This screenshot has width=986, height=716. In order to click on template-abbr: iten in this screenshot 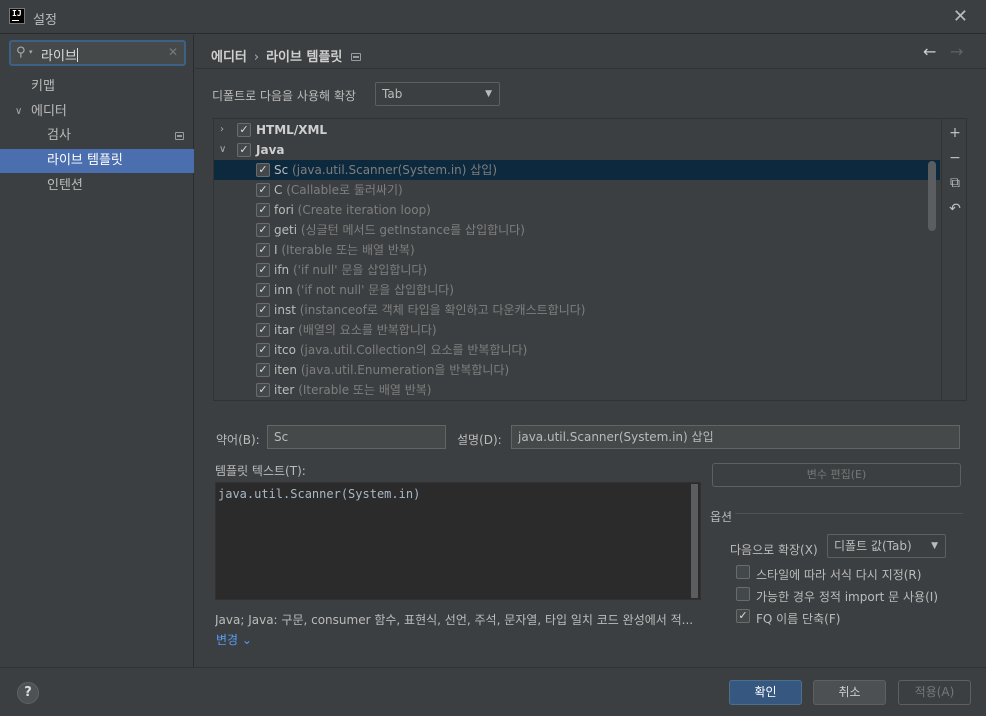, I will do `click(286, 370)`.